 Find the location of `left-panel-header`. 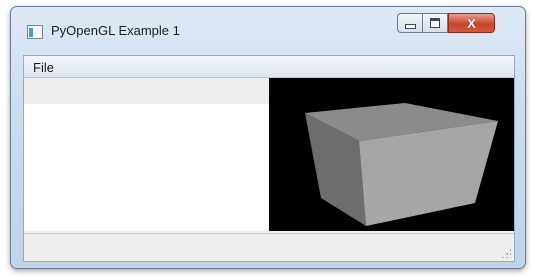

left-panel-header is located at coordinates (146, 91).